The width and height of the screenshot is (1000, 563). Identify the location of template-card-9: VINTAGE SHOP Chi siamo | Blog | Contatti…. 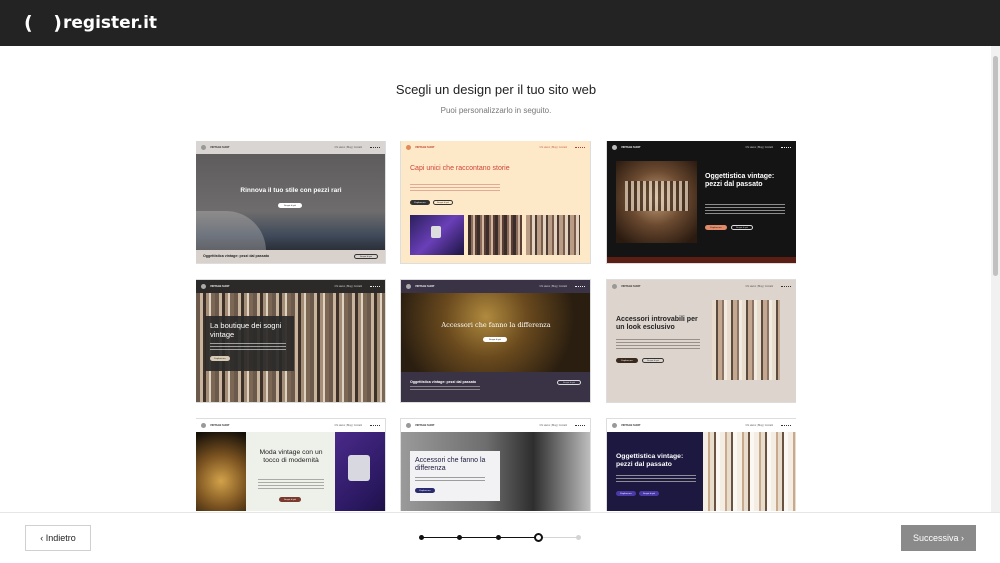
(701, 465).